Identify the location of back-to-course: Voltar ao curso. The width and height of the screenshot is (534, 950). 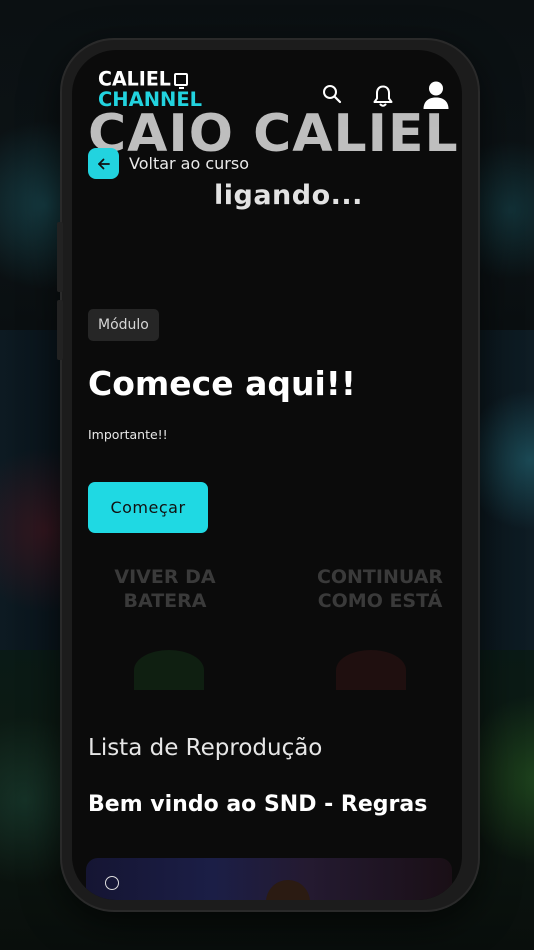
(168, 163).